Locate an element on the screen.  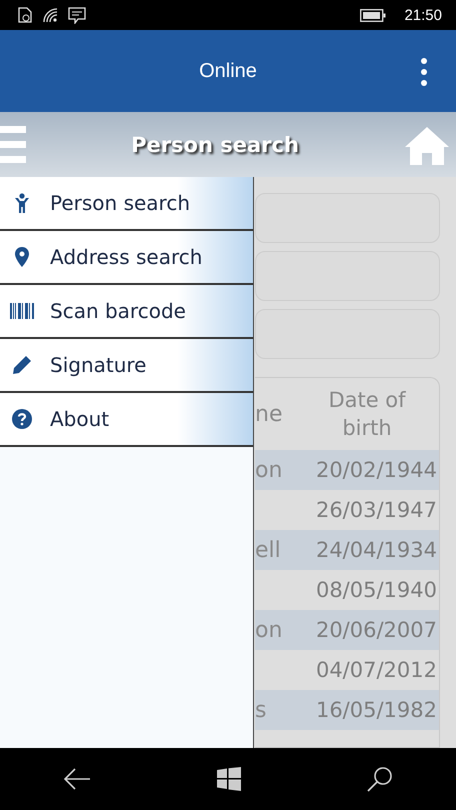
table-row: ell 24/04/1934 is located at coordinates (347, 550).